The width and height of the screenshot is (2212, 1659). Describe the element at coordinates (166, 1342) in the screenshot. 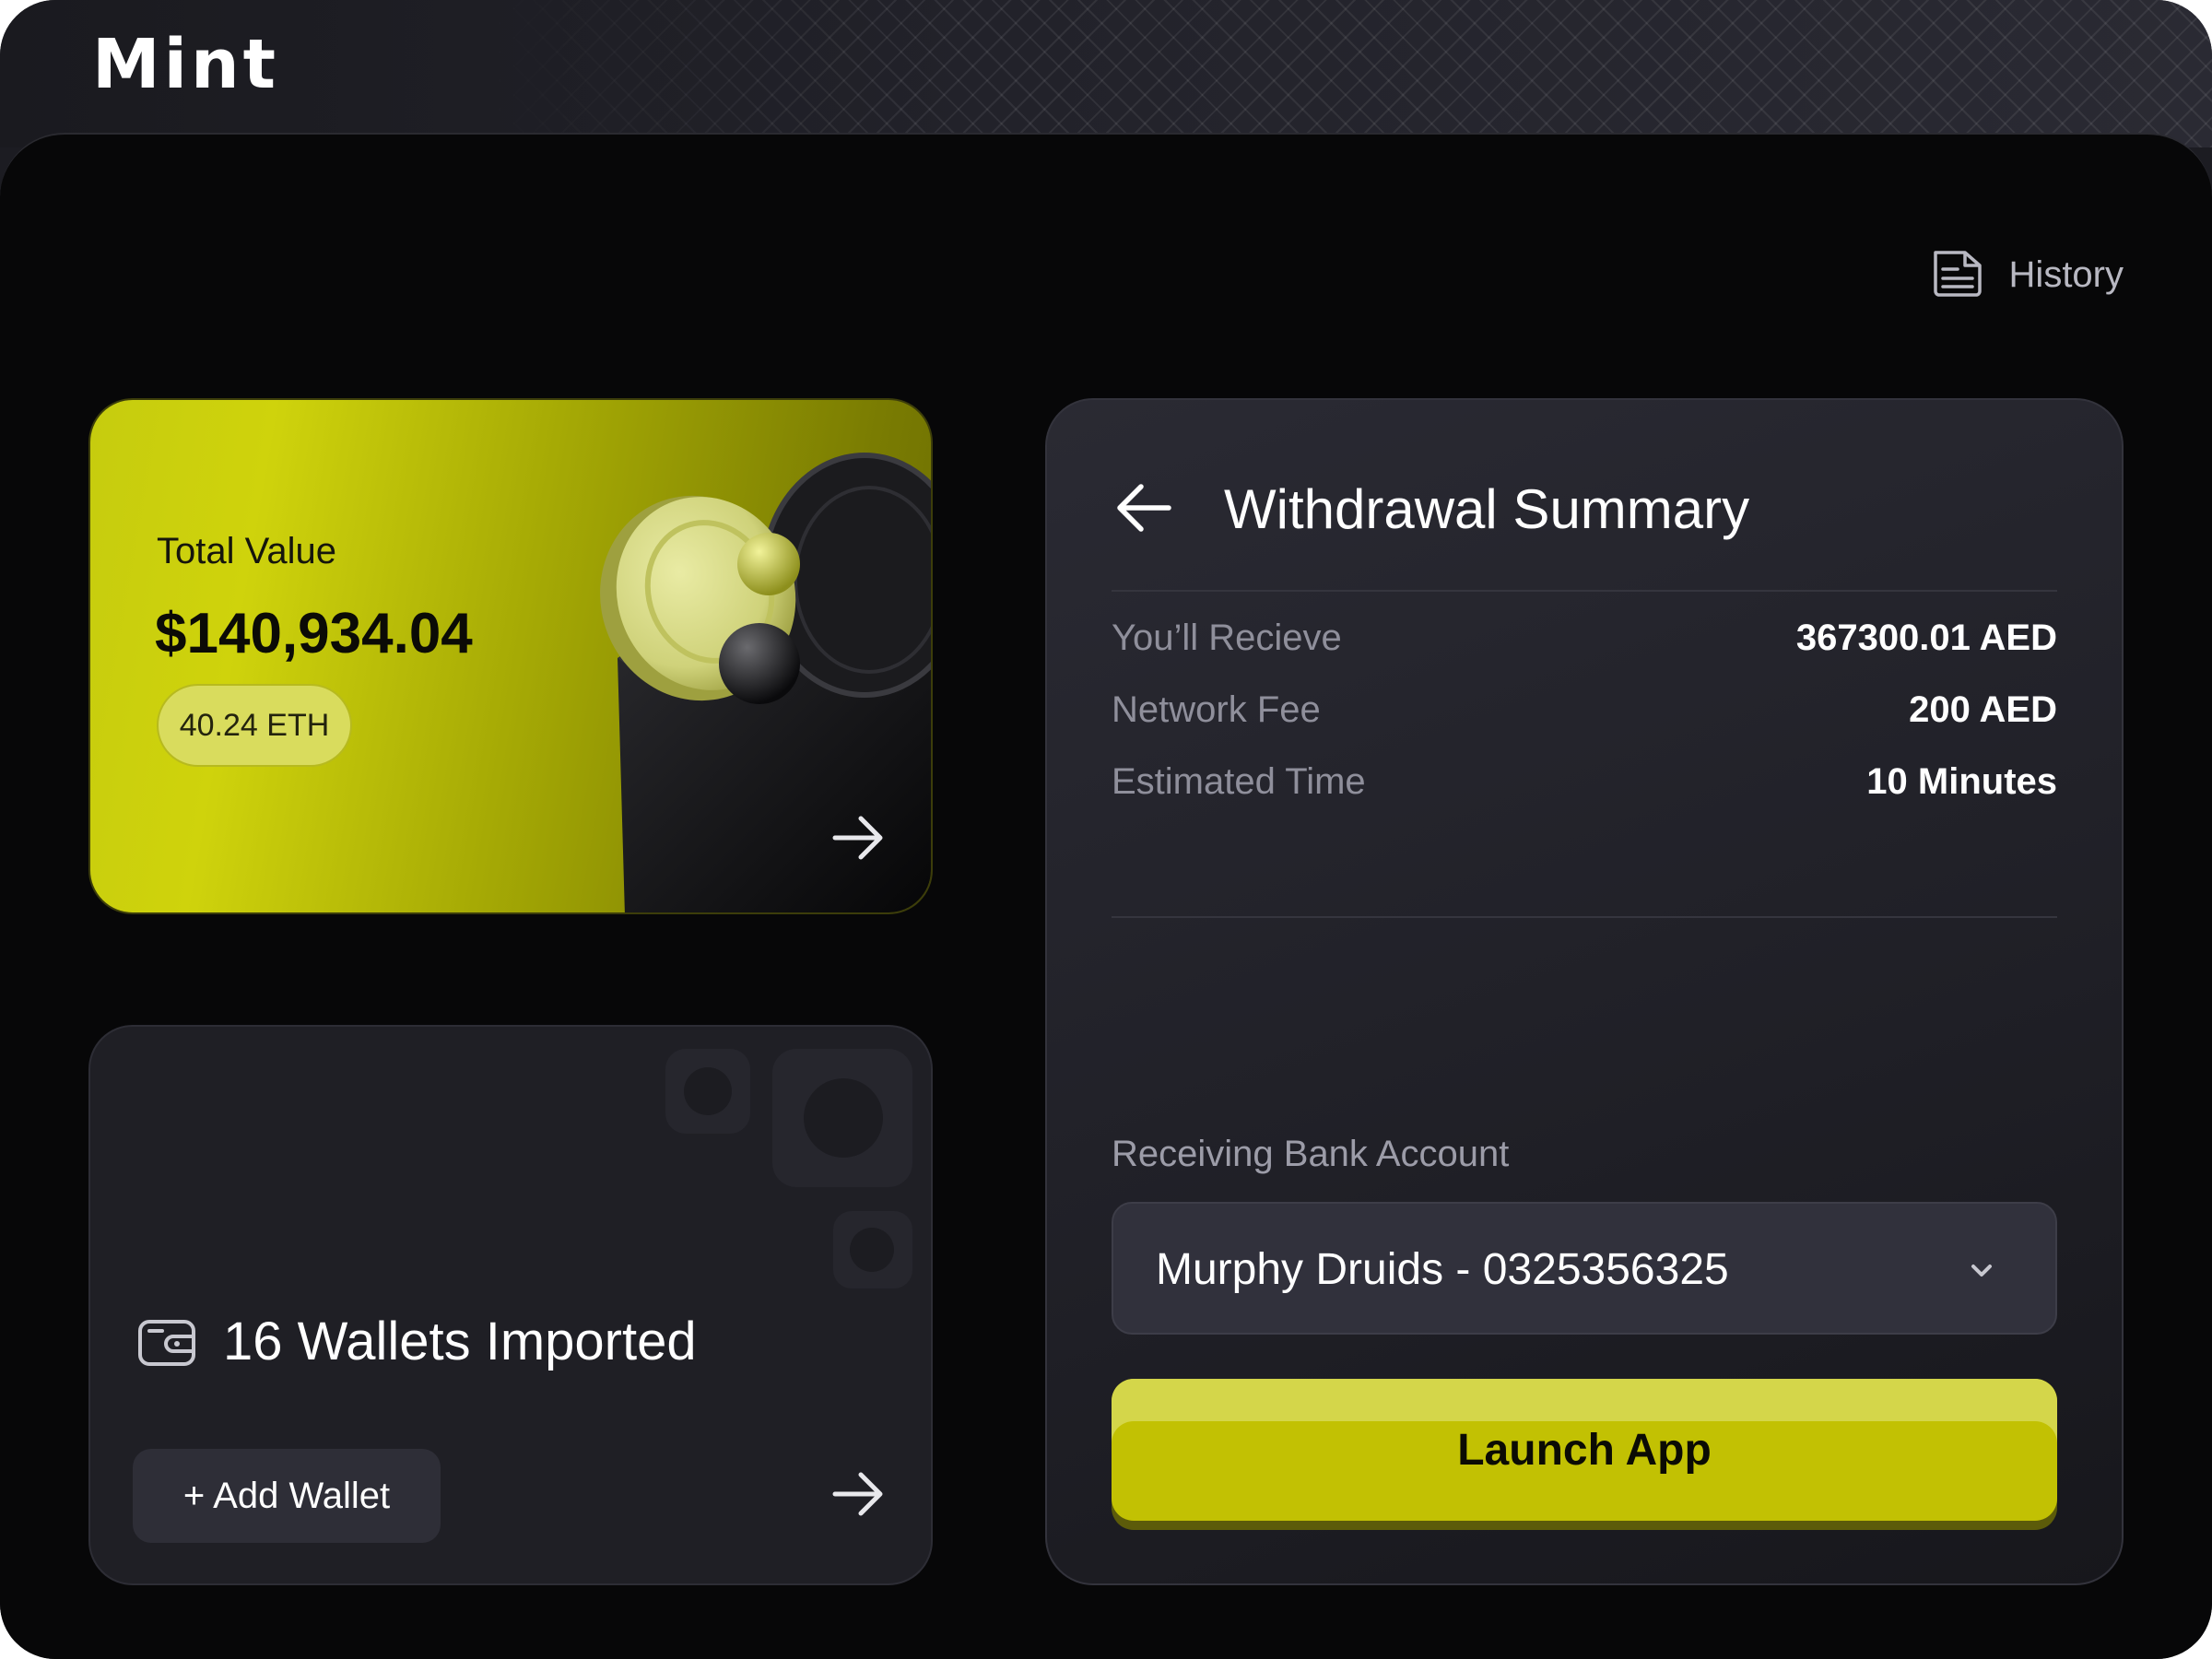

I see `wallet-icon` at that location.